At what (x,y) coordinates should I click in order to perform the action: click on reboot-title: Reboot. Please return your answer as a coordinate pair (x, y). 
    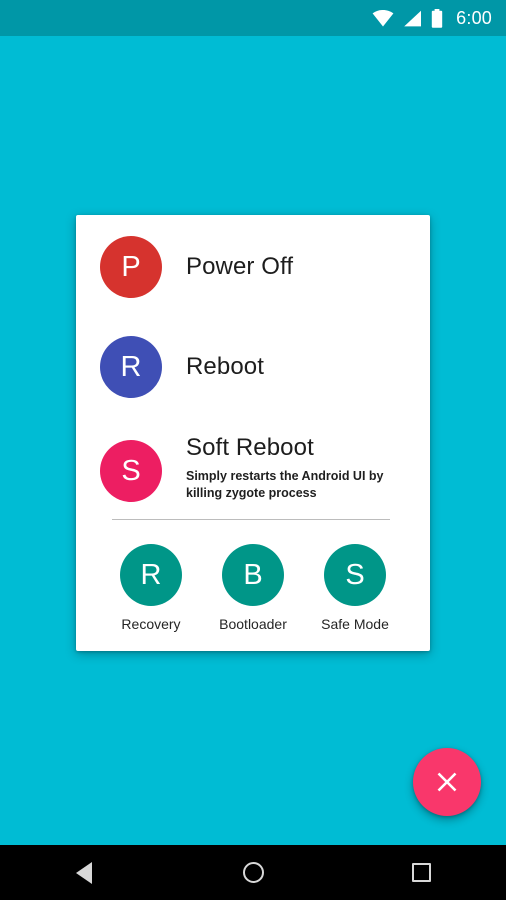
    Looking at the image, I should click on (225, 366).